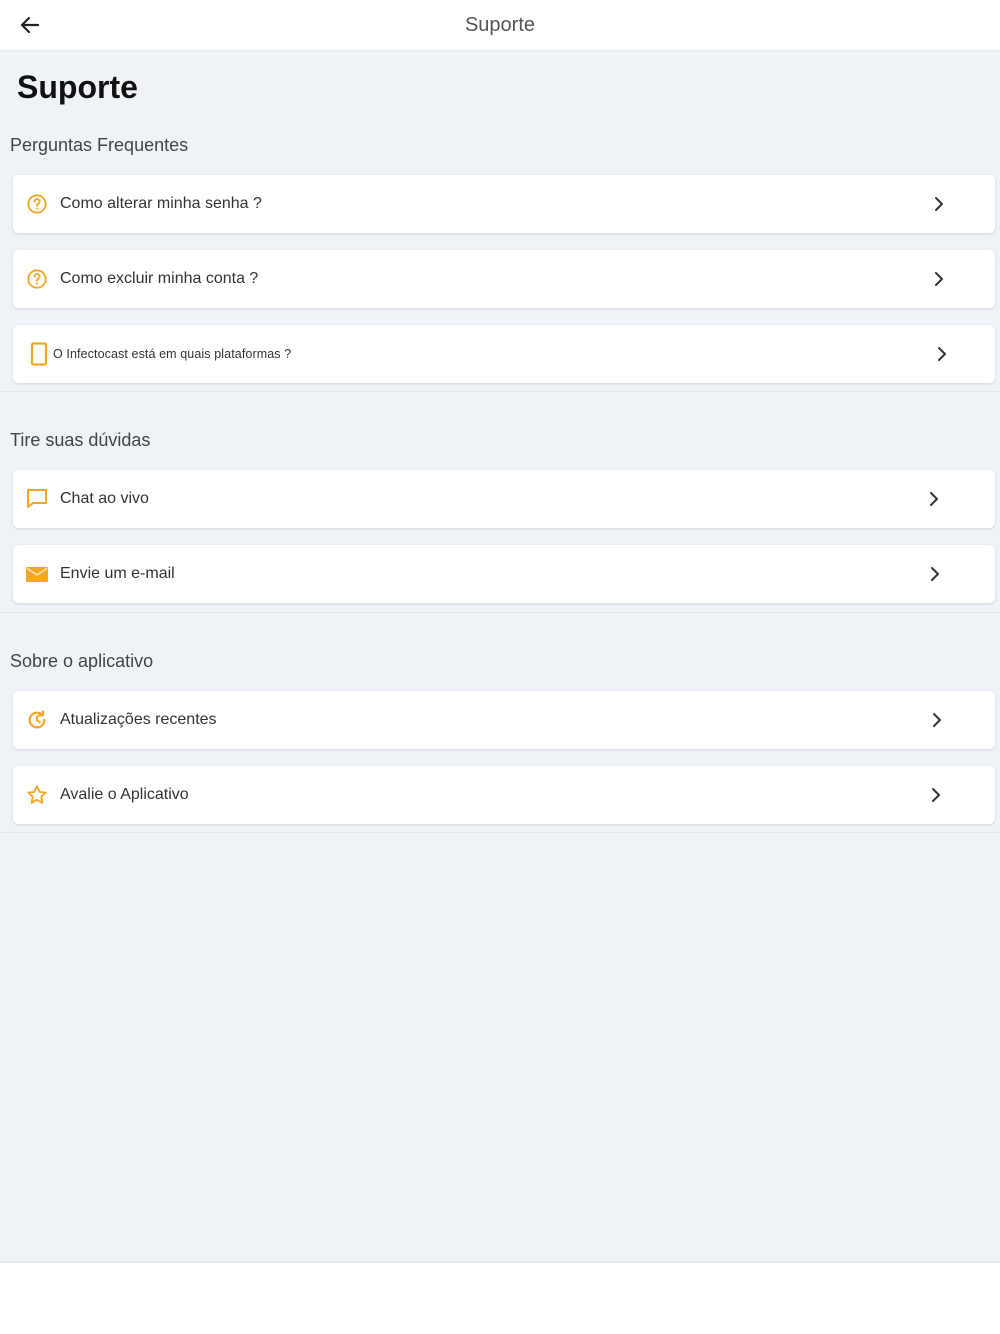 This screenshot has height=1334, width=1000. I want to click on faq-item-change-password: Como alterar minha senha ?, so click(504, 204).